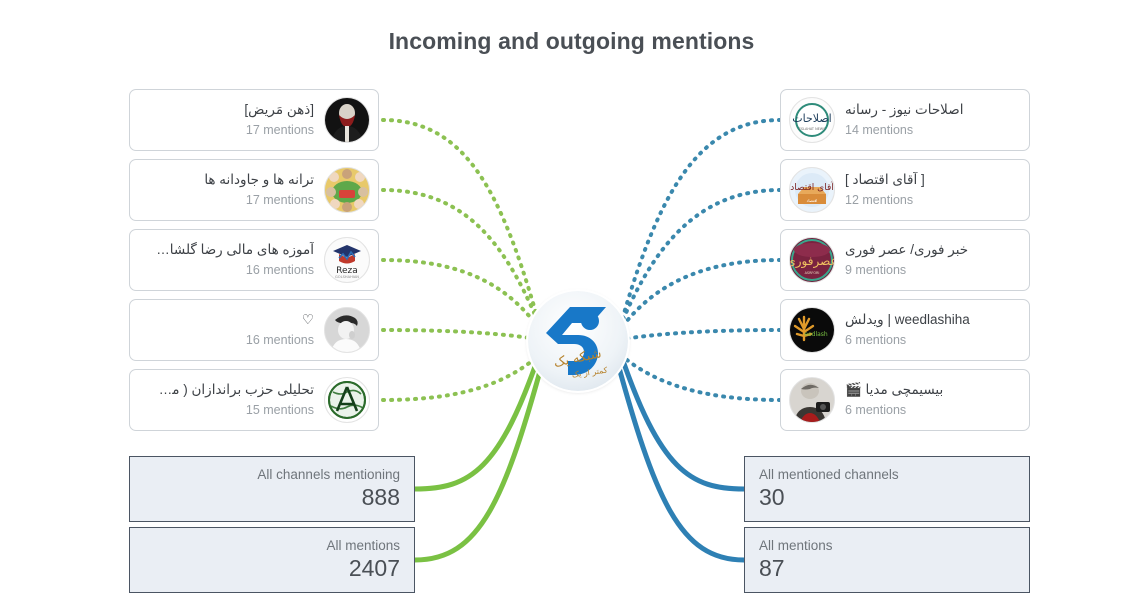 This screenshot has height=610, width=1143. I want to click on channel-mentions: 14 mentions, so click(879, 129).